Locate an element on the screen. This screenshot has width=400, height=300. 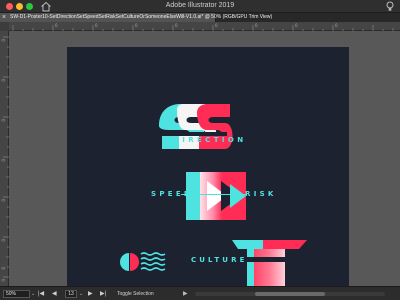
title-bar: Adobe Illustrator 2019 is located at coordinates (200, 6).